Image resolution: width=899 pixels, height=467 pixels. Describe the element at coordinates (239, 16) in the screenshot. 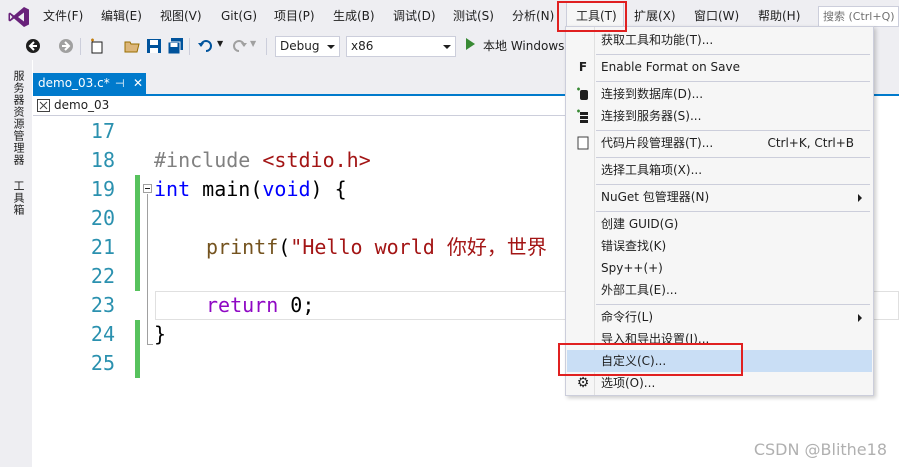

I see `menu-git: Git(G)` at that location.